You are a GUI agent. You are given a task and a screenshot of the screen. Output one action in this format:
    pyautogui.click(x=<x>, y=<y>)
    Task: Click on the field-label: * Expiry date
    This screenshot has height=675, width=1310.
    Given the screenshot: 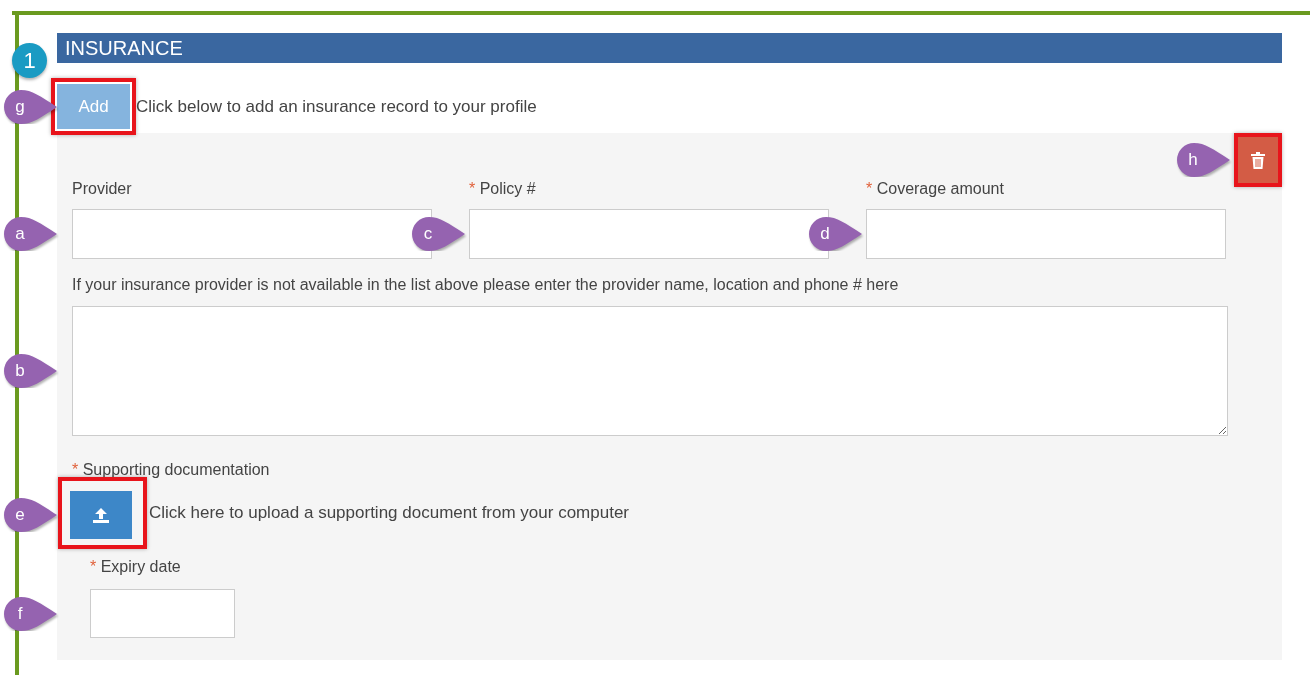 What is the action you would take?
    pyautogui.click(x=136, y=567)
    